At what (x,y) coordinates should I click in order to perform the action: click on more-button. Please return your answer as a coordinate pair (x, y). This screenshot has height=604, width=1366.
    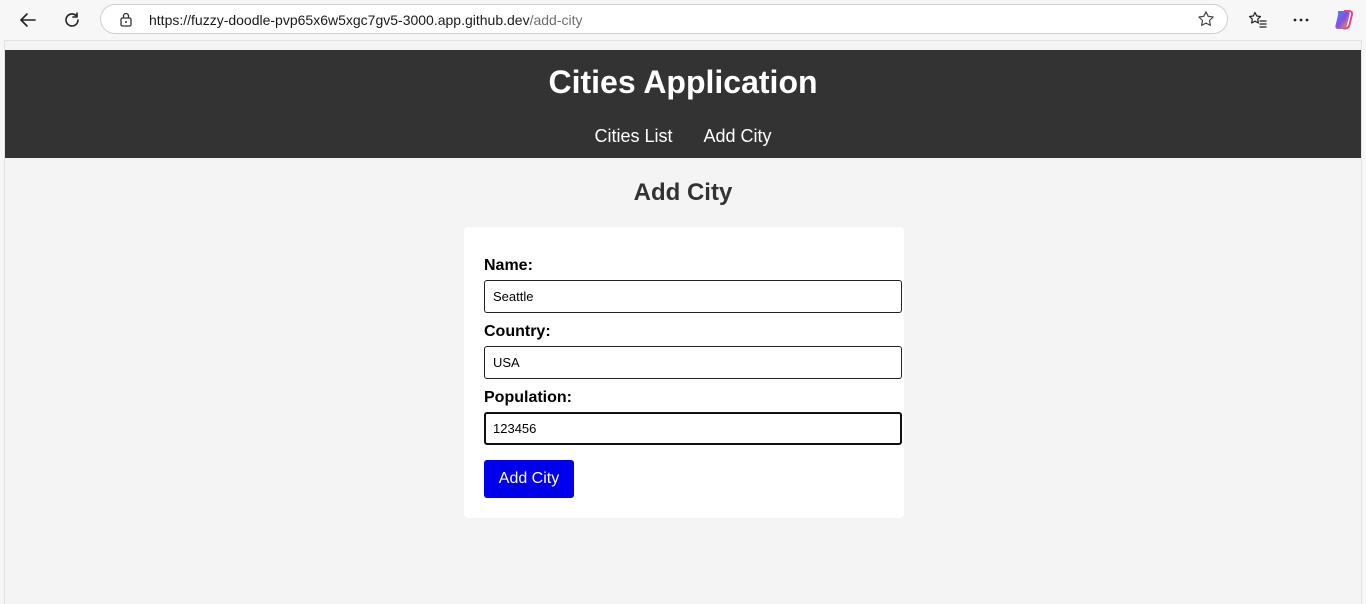
    Looking at the image, I should click on (1301, 20).